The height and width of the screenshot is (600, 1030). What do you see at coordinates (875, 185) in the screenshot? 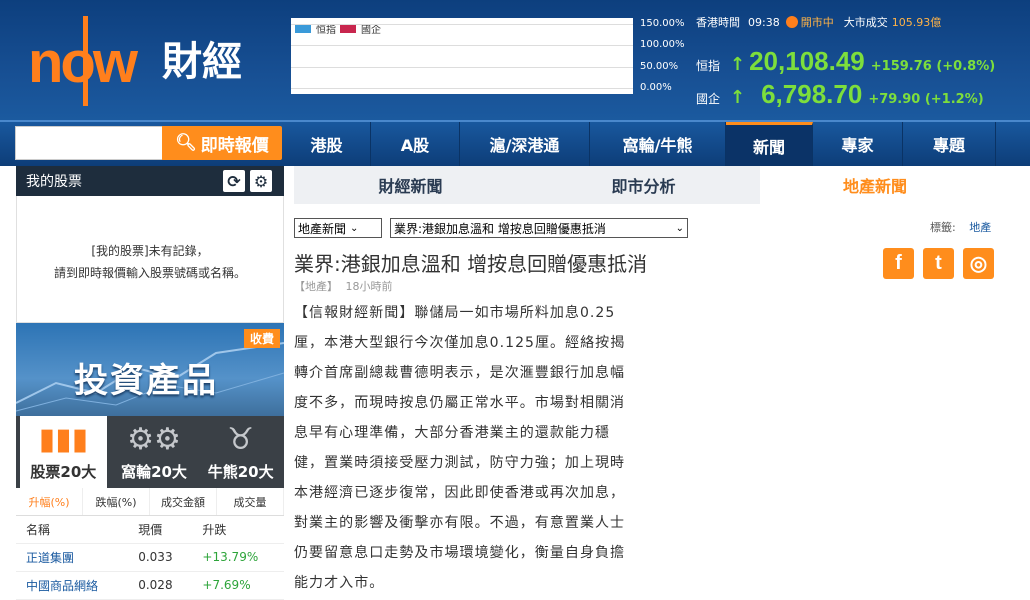
I see `tab-property-news: 地產新聞` at bounding box center [875, 185].